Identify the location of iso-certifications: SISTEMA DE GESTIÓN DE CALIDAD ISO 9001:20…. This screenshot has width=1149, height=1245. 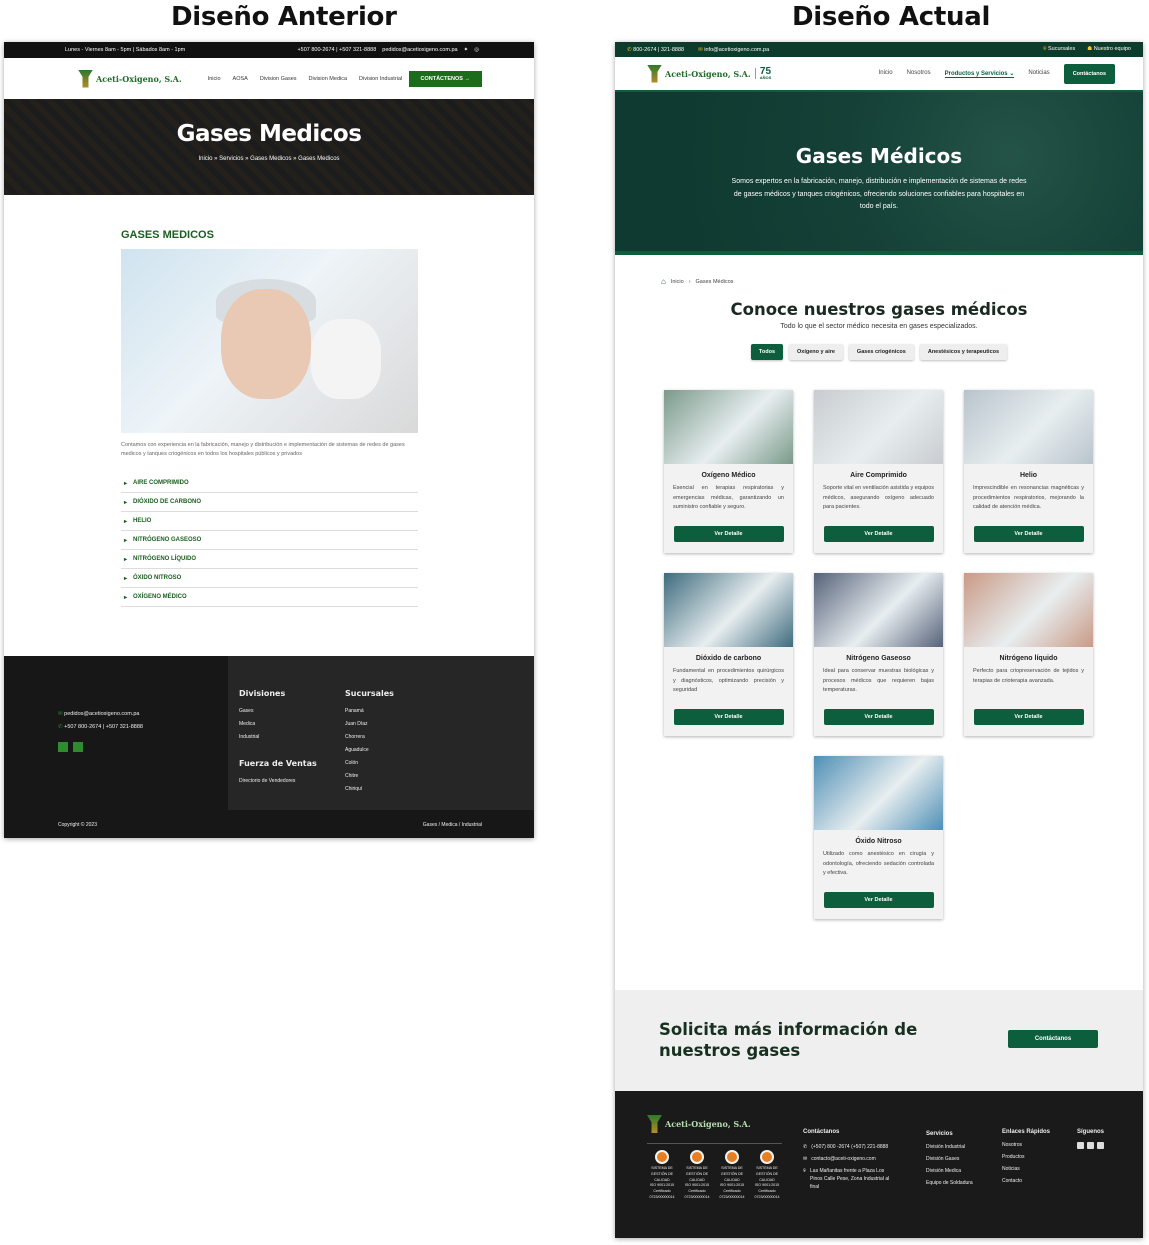
(714, 1172).